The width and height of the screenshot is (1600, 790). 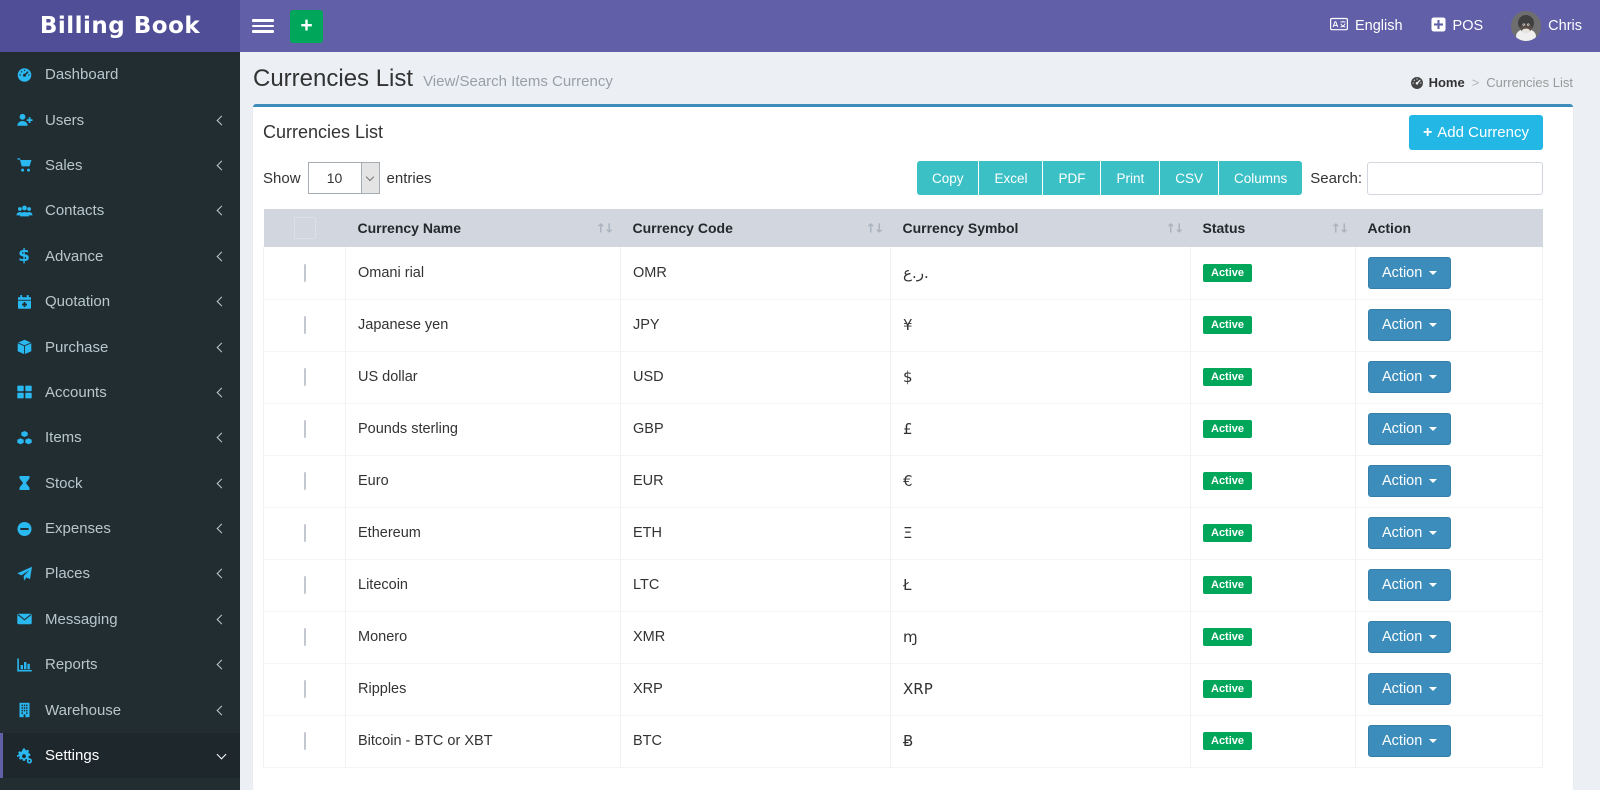 I want to click on add-currency-button: + Add Currency, so click(x=1475, y=132).